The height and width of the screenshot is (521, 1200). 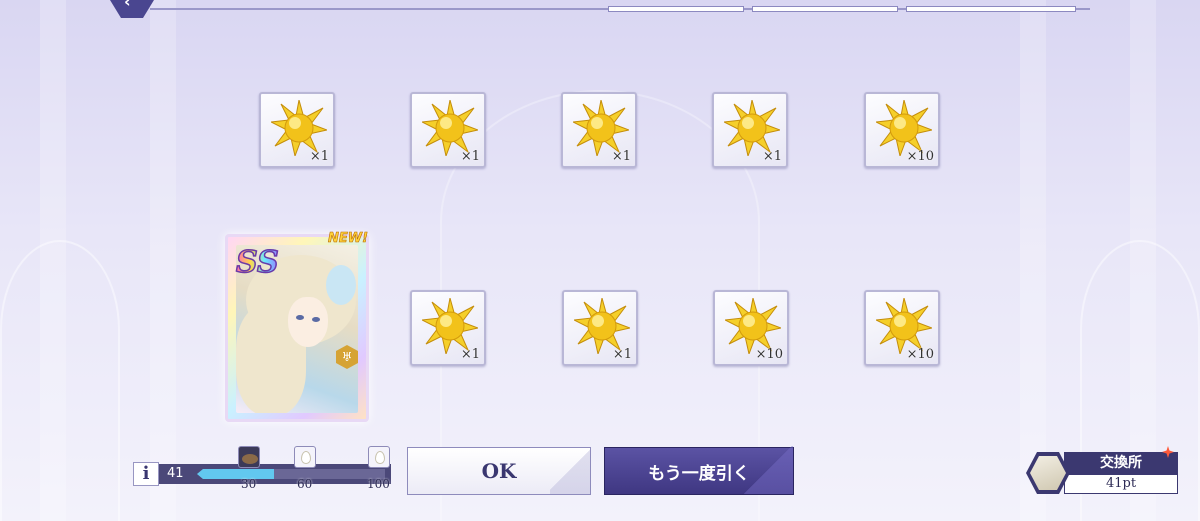 What do you see at coordinates (249, 484) in the screenshot?
I see `milestone-label-30: 30` at bounding box center [249, 484].